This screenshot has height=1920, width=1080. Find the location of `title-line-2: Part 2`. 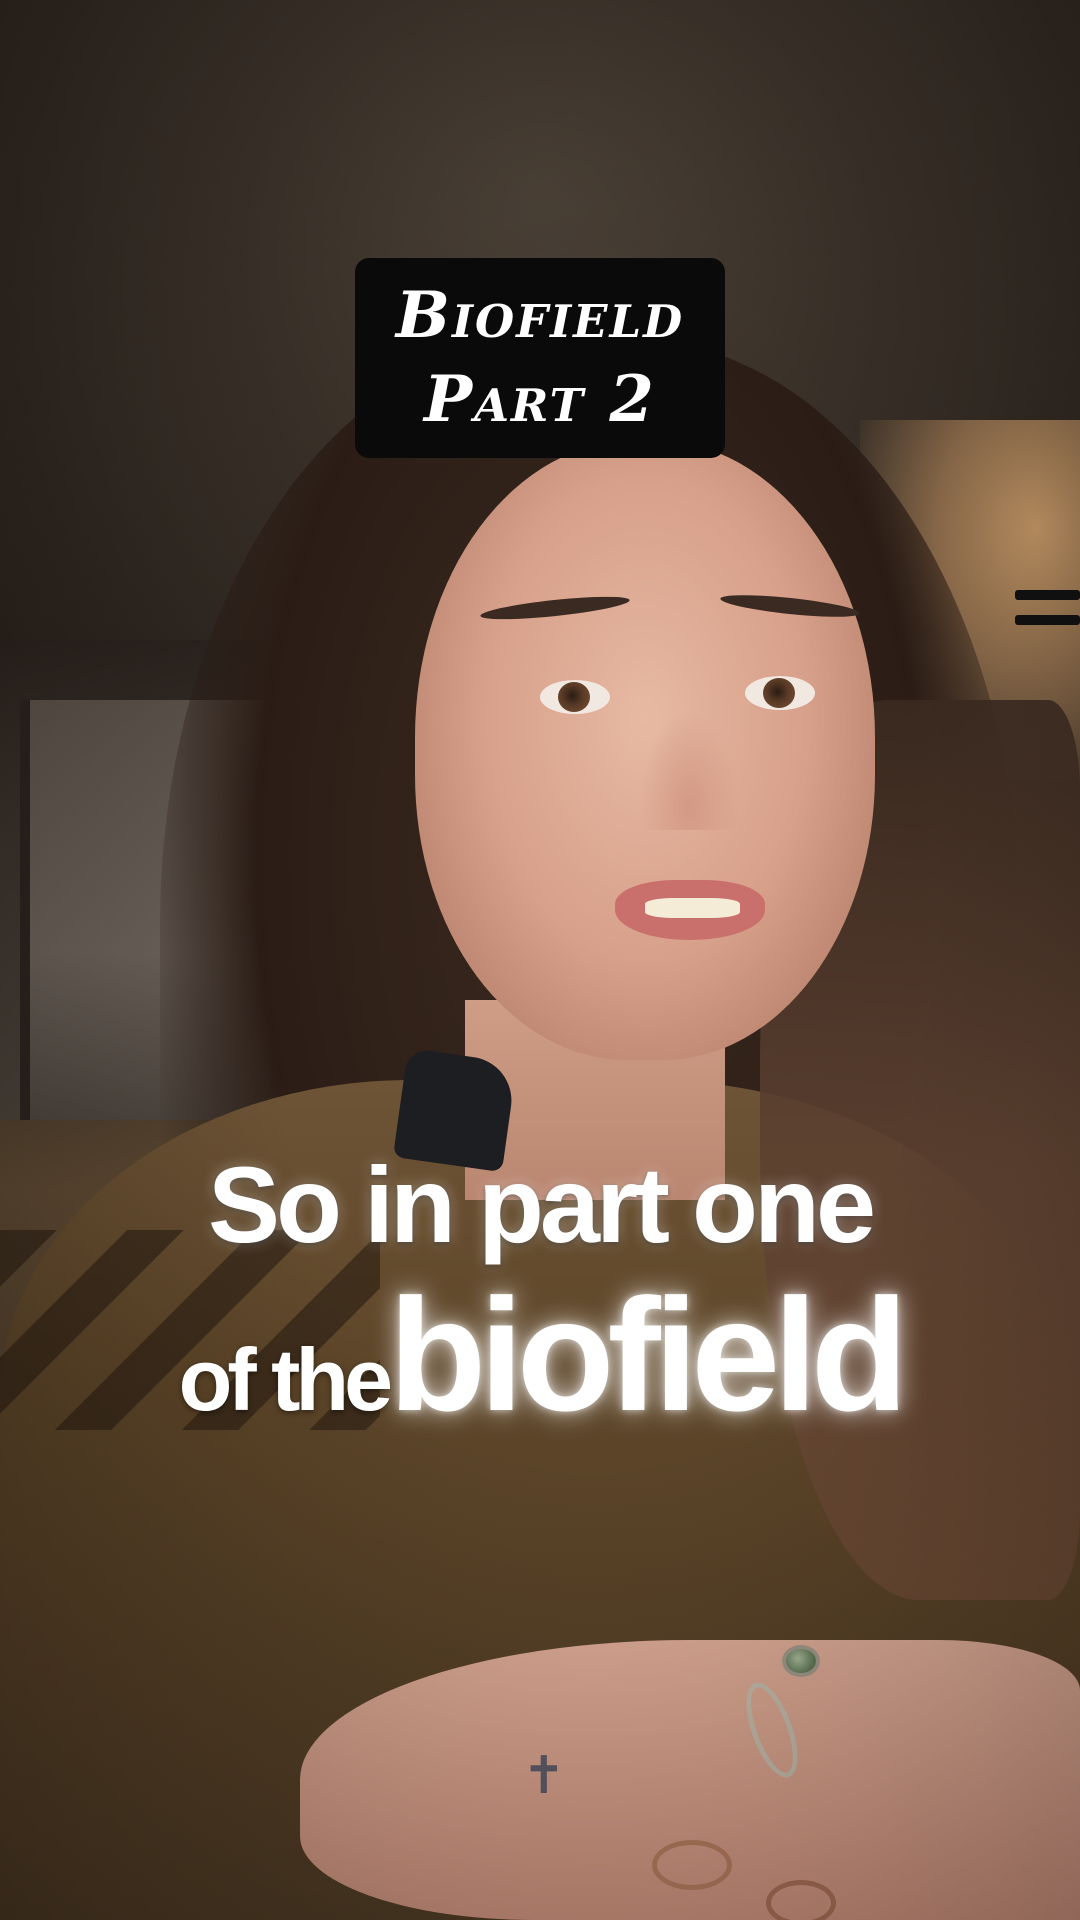

title-line-2: Part 2 is located at coordinates (540, 399).